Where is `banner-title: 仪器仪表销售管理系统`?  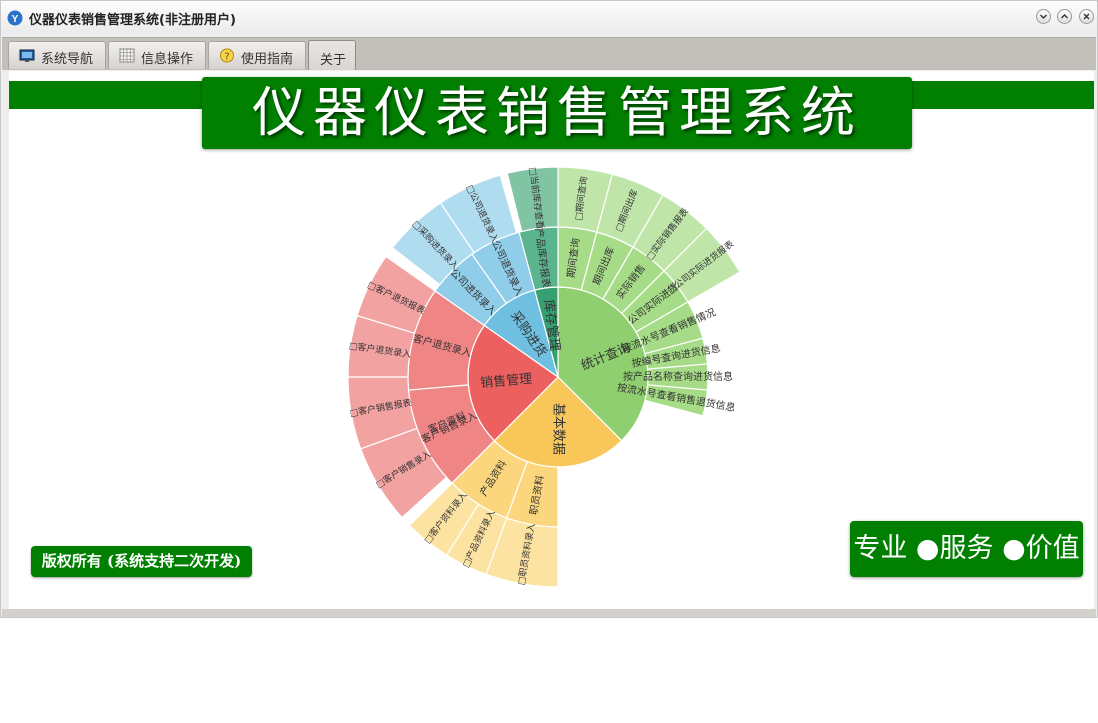 banner-title: 仪器仪表销售管理系统 is located at coordinates (557, 112).